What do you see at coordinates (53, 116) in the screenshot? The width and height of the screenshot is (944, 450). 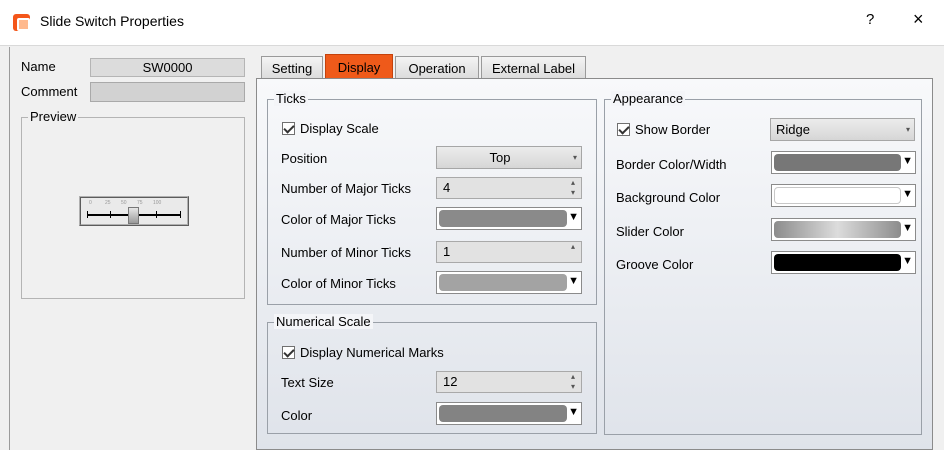 I see `preview-title: Preview` at bounding box center [53, 116].